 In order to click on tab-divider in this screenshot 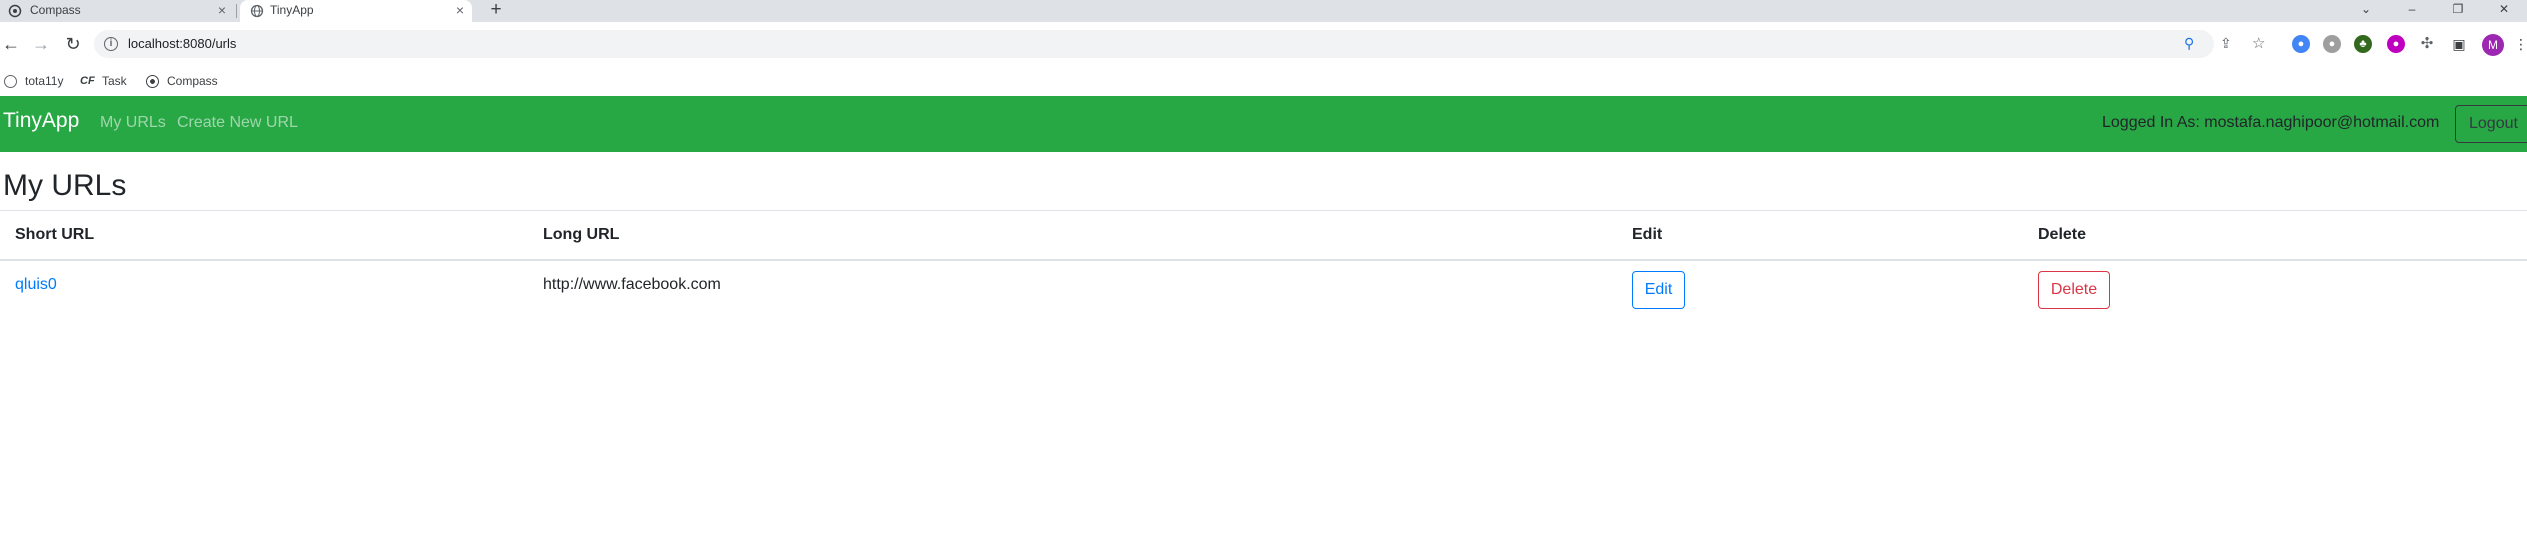, I will do `click(236, 11)`.